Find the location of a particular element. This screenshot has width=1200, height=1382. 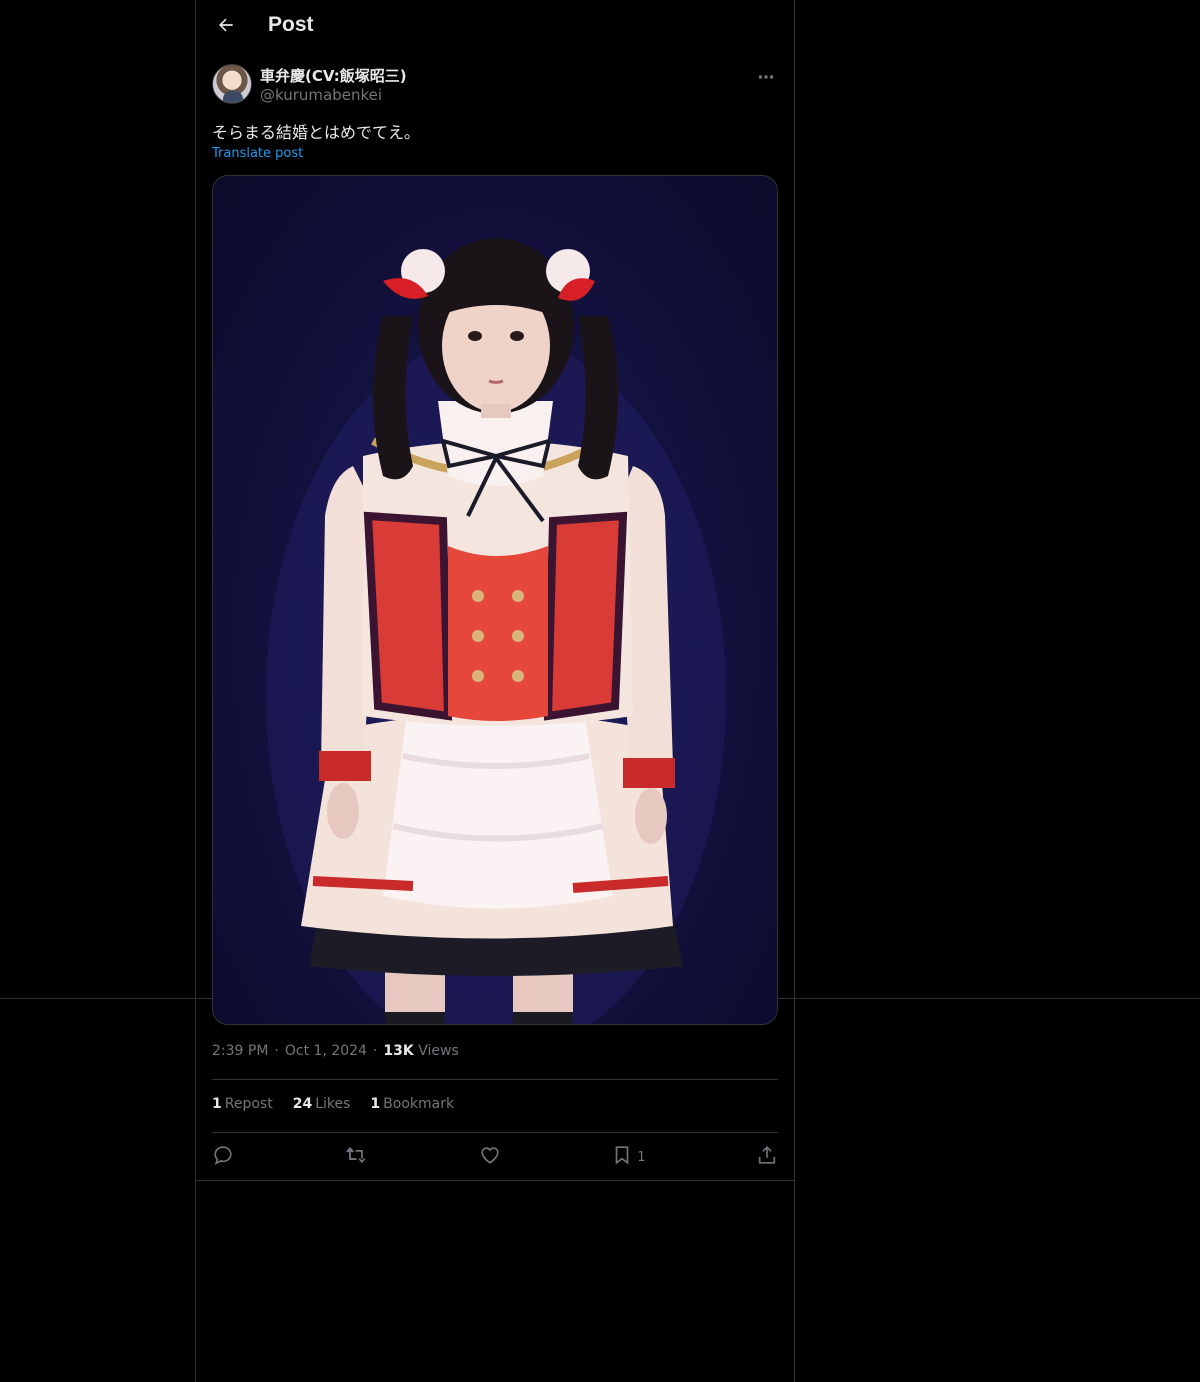

likes-count: 24 is located at coordinates (302, 1104).